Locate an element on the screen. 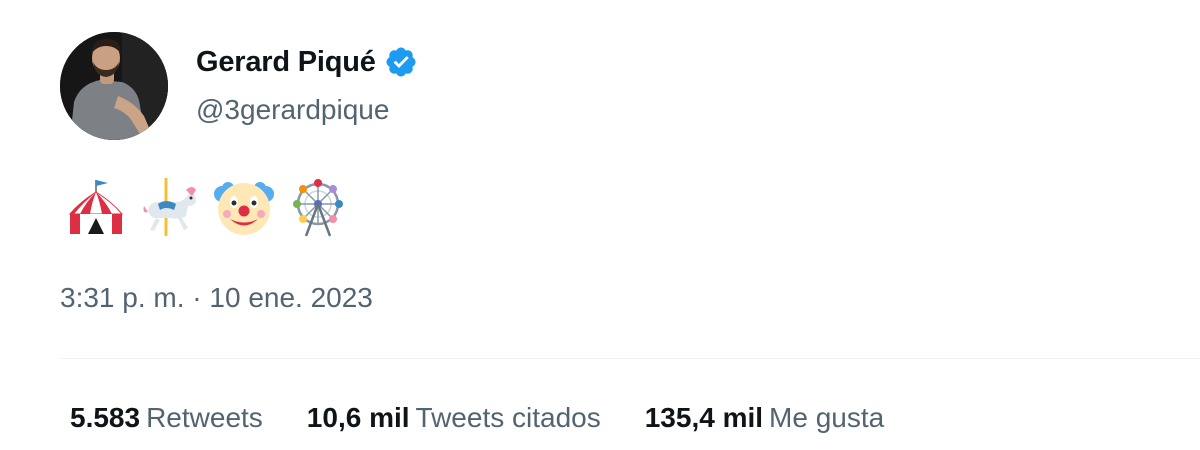 The height and width of the screenshot is (450, 1200). likes-count: 135,4 mil is located at coordinates (704, 417).